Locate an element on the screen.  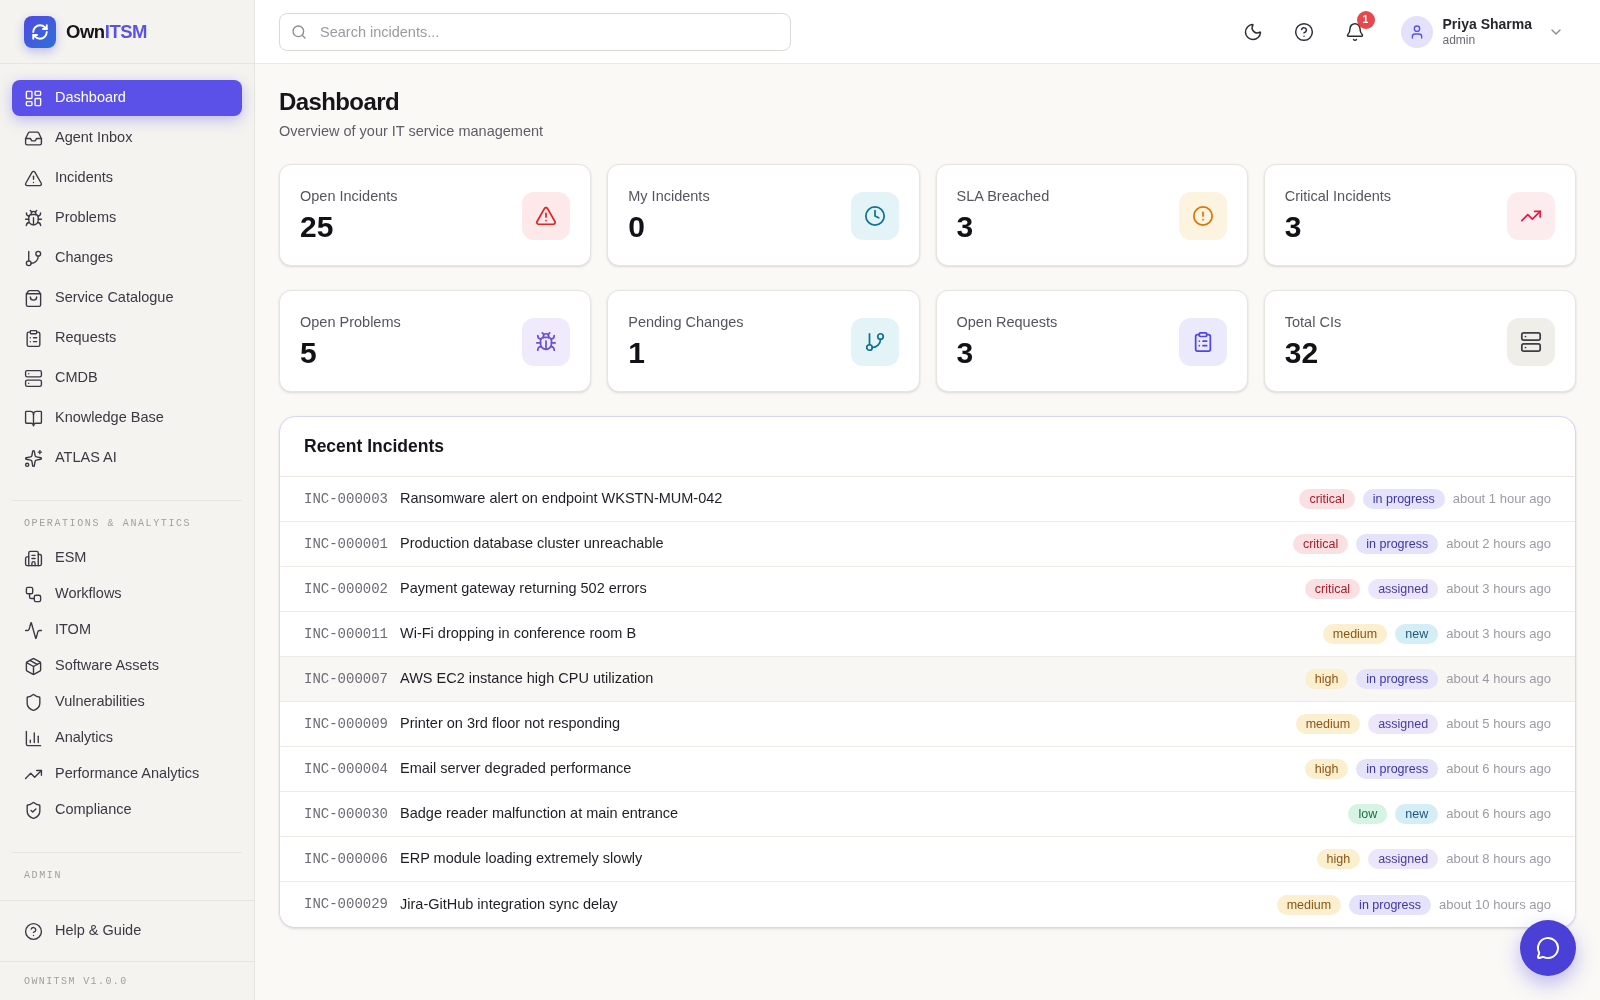
sparkle-icon is located at coordinates (33, 458).